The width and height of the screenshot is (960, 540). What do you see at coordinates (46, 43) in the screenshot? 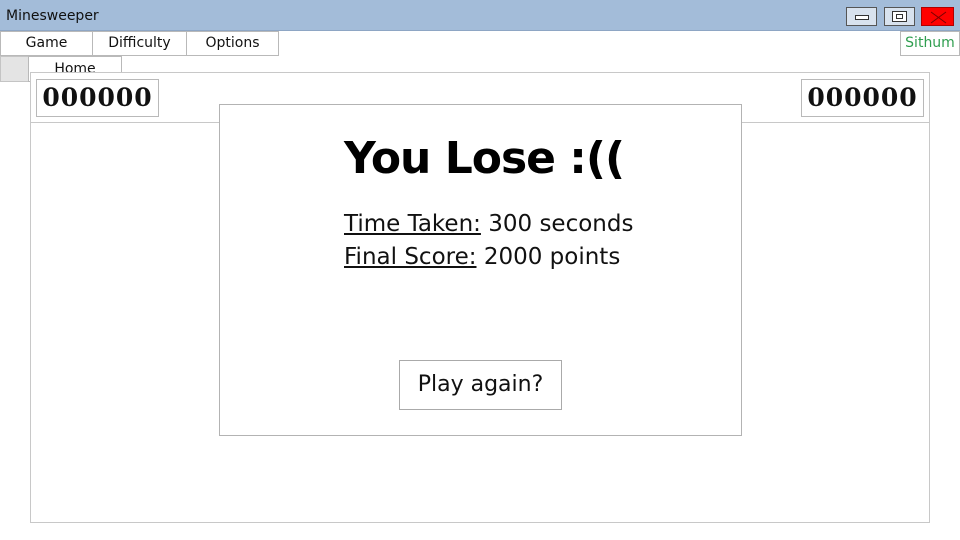
I see `menu-game: Game` at bounding box center [46, 43].